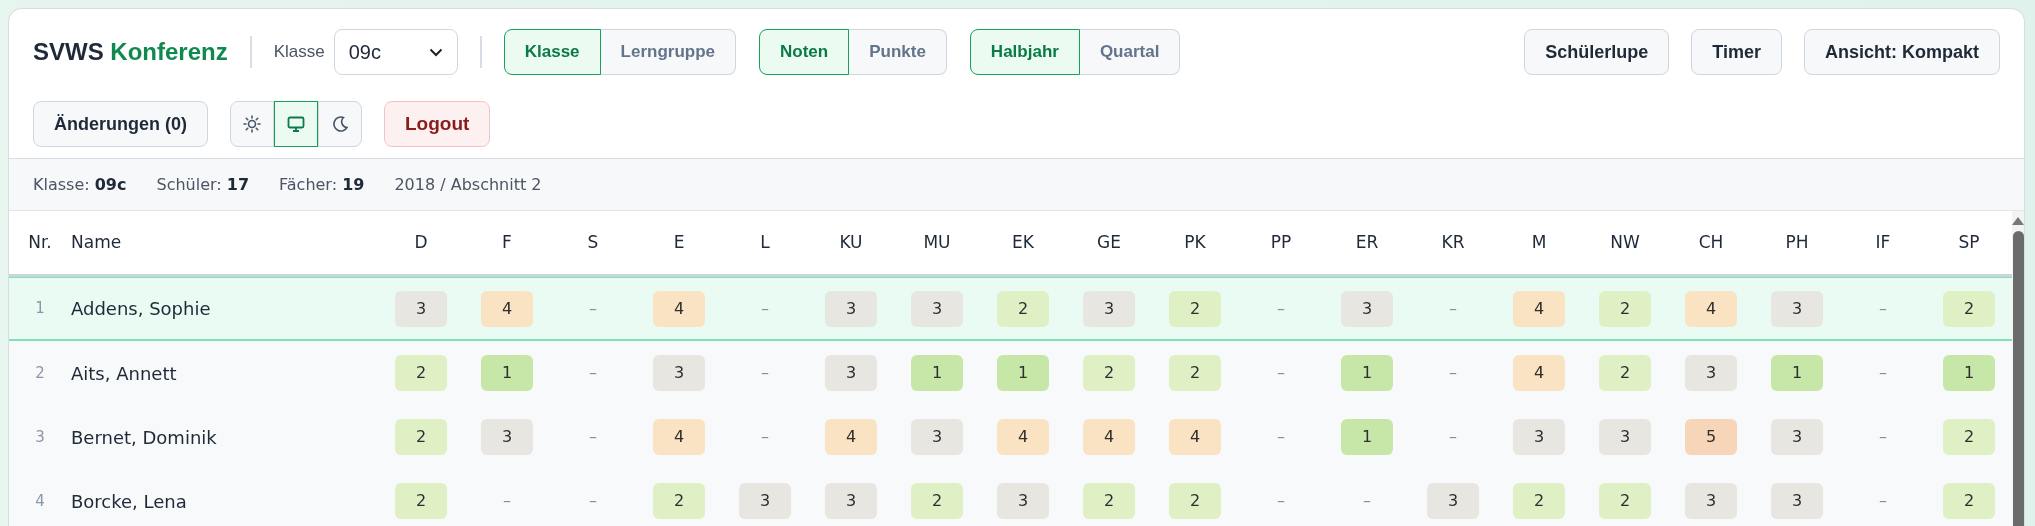 The height and width of the screenshot is (526, 2035). I want to click on theme-button, so click(296, 124).